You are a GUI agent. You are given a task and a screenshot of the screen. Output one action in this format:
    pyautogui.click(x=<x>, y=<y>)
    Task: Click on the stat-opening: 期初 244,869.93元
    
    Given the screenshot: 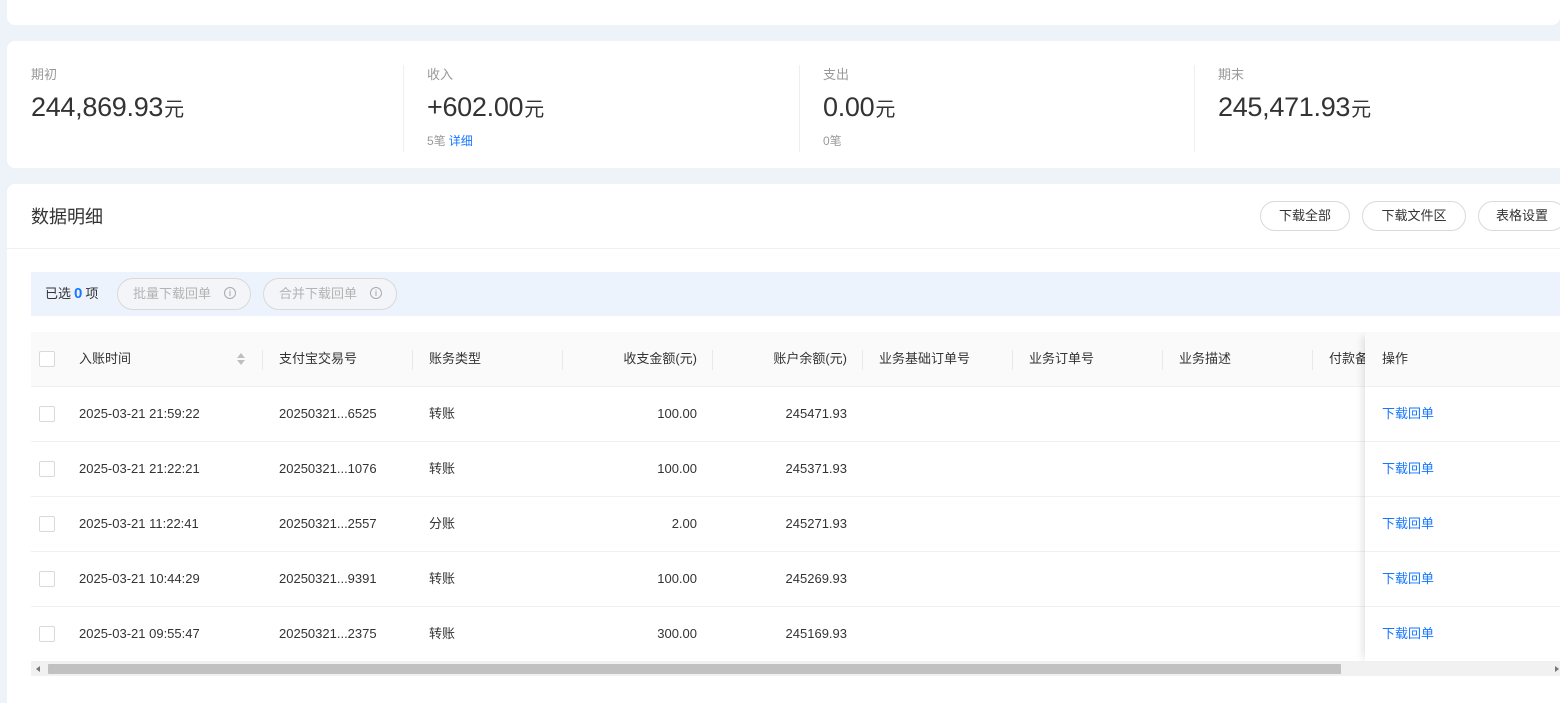 What is the action you would take?
    pyautogui.click(x=107, y=108)
    